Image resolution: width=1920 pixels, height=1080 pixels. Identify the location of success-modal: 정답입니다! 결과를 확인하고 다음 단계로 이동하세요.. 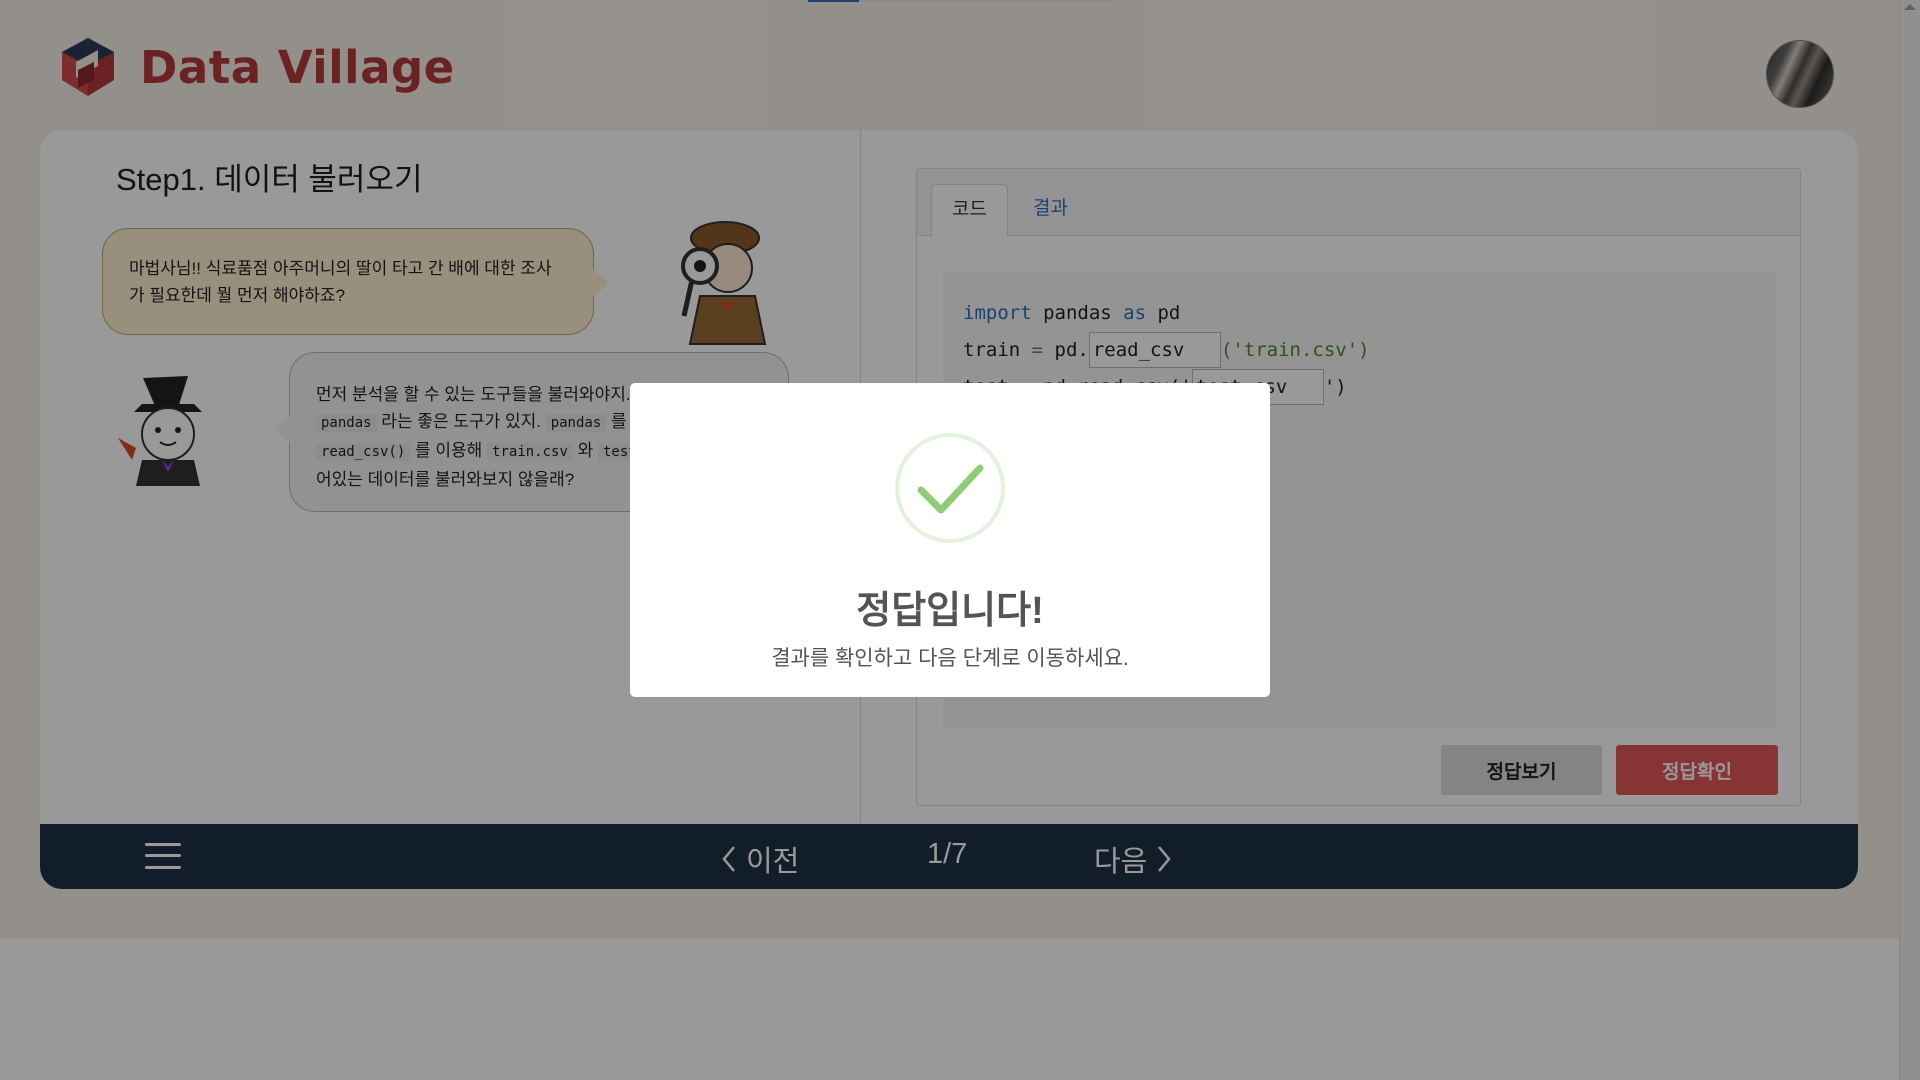
(950, 540).